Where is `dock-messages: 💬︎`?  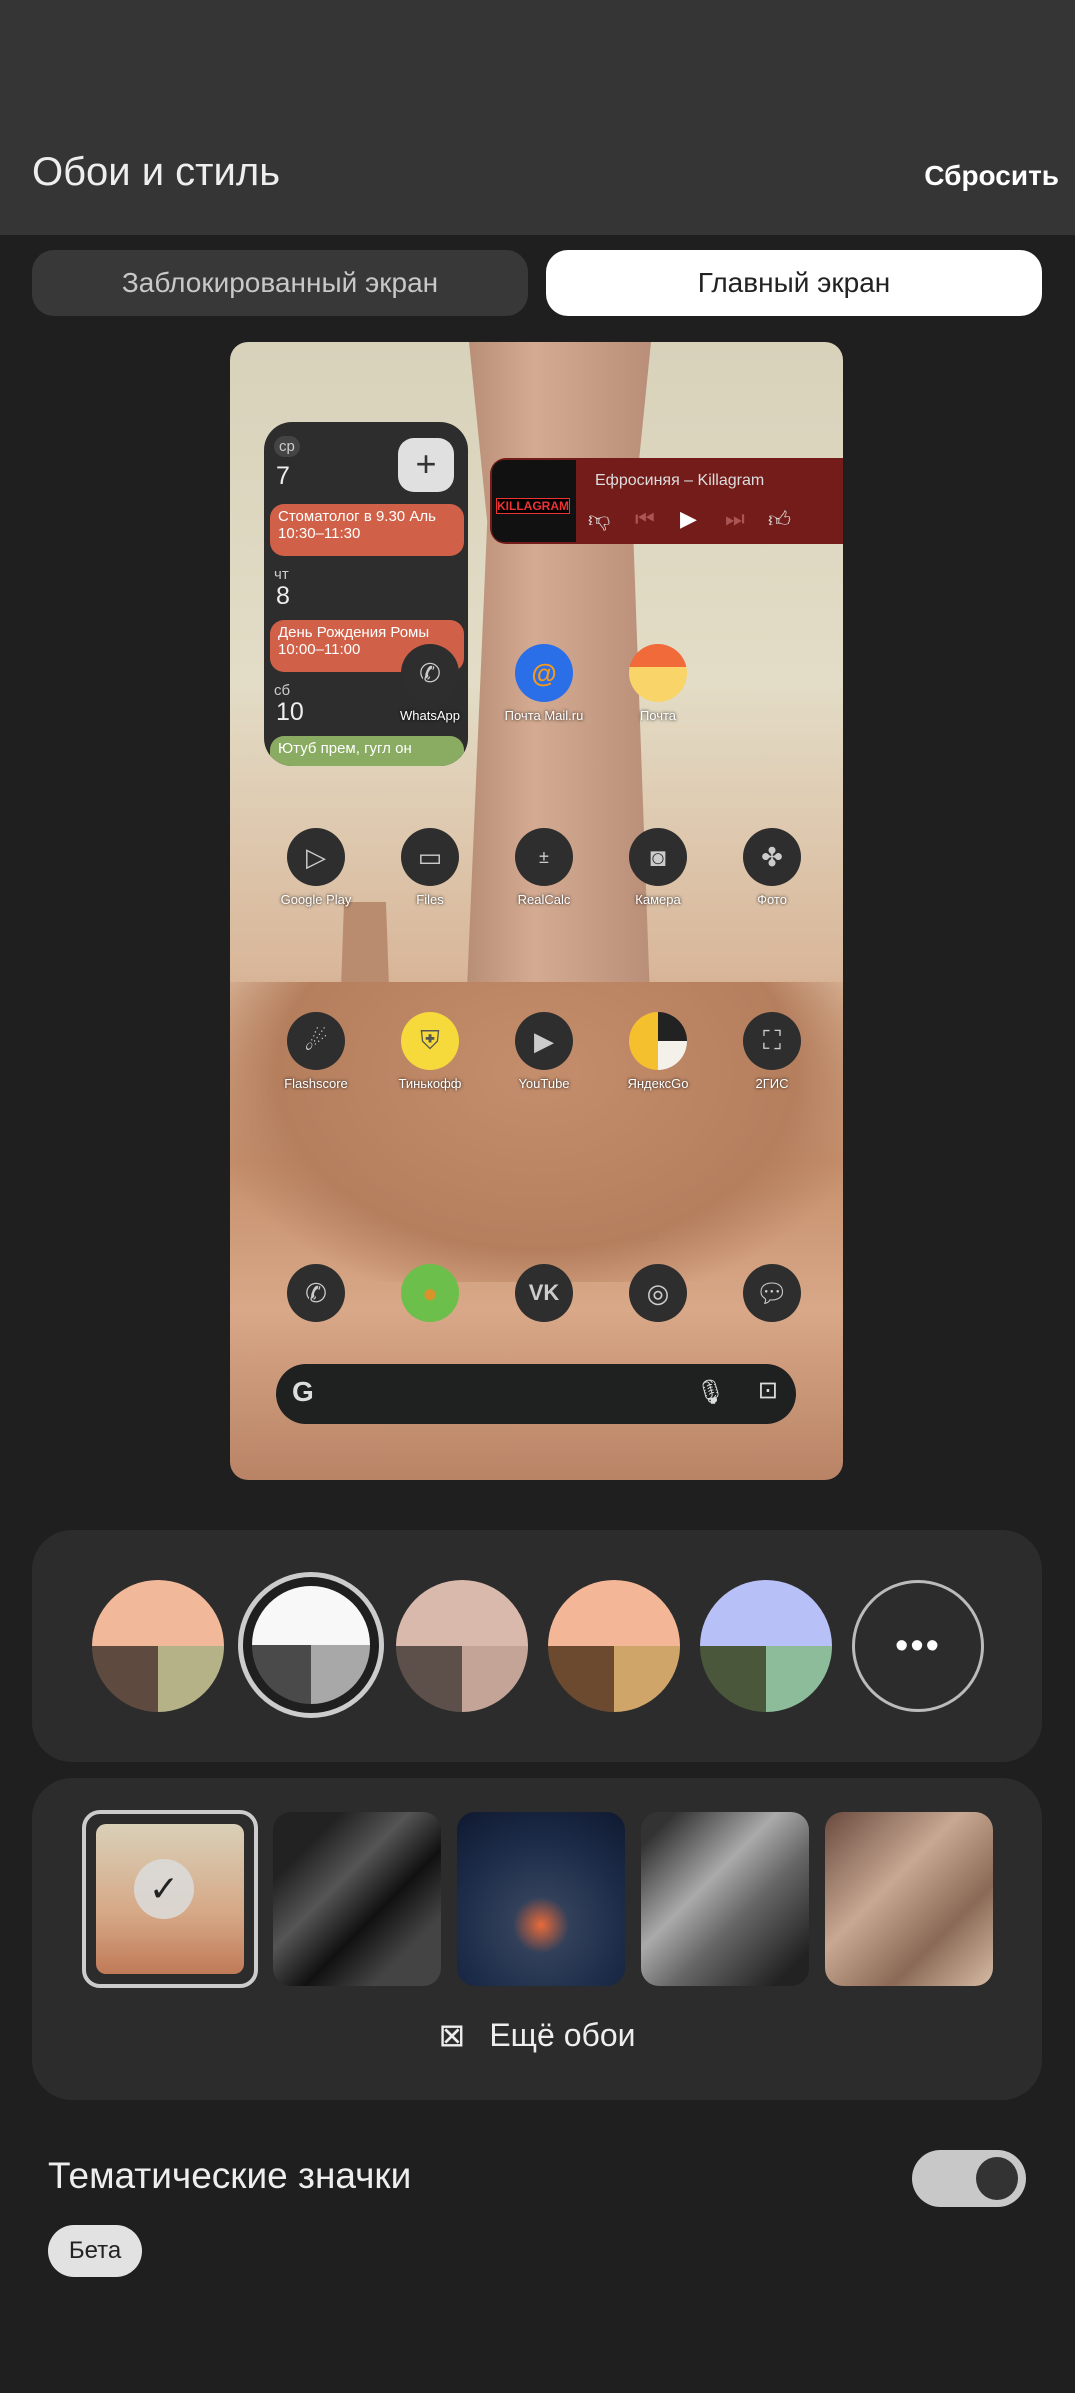
dock-messages: 💬︎ is located at coordinates (772, 1293).